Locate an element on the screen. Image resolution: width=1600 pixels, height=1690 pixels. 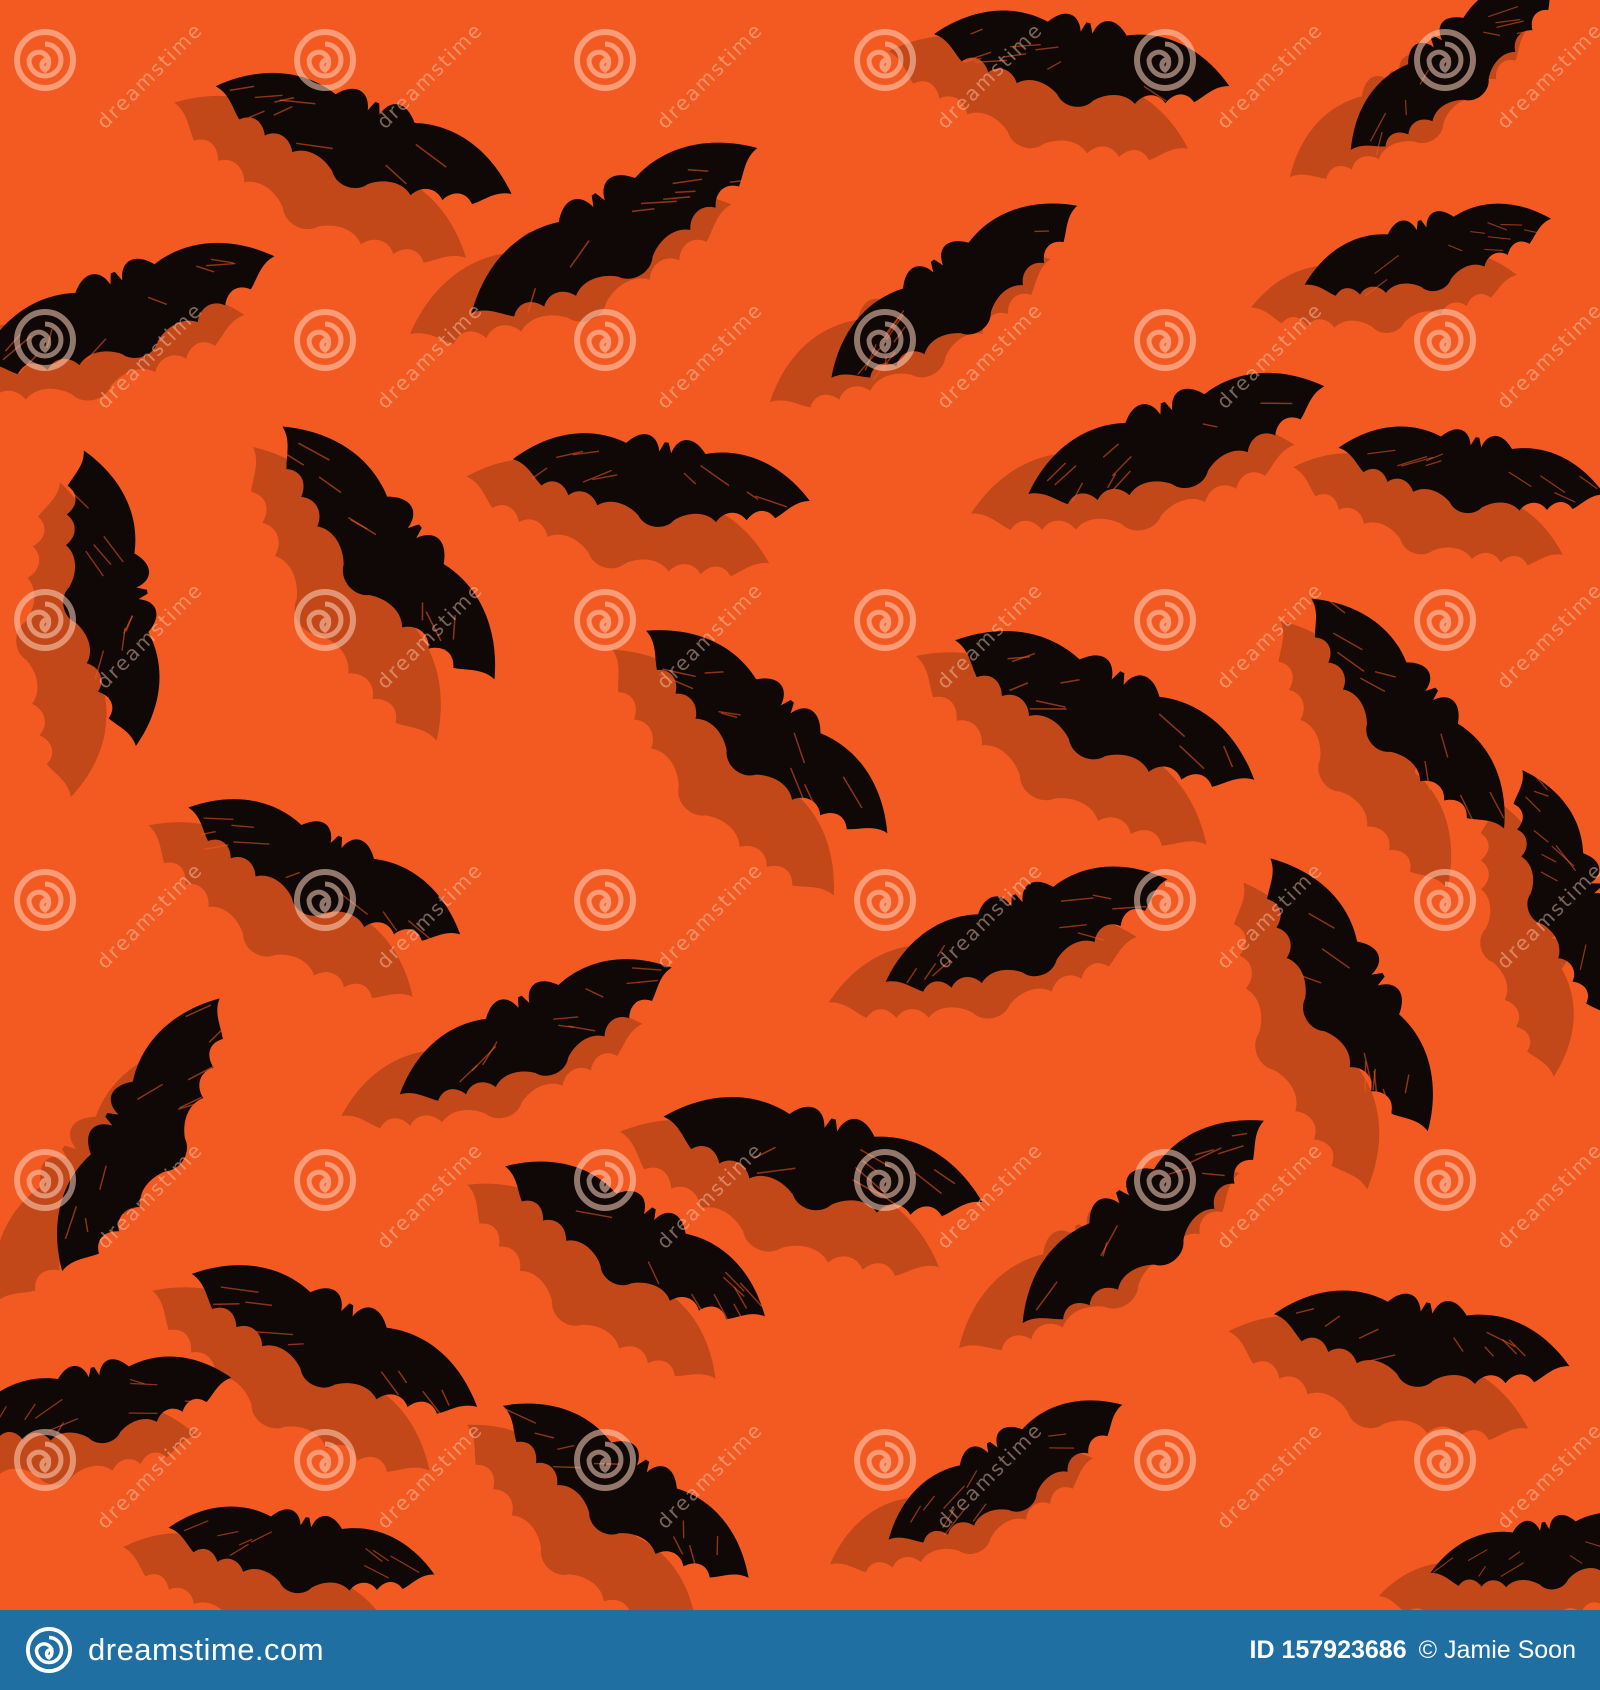
brand-text: dreamstime.com is located at coordinates (206, 1649).